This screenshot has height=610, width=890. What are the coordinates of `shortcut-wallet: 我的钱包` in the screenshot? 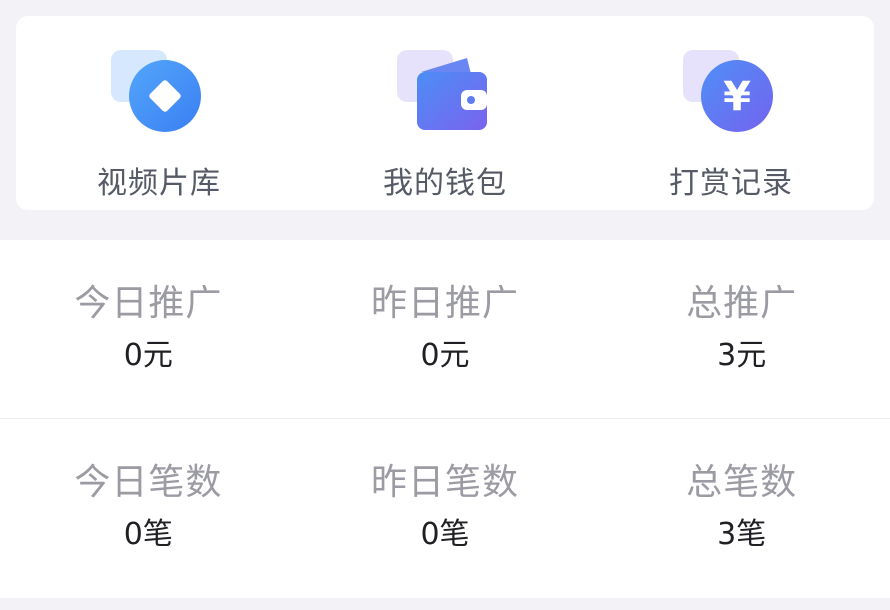 It's located at (445, 113).